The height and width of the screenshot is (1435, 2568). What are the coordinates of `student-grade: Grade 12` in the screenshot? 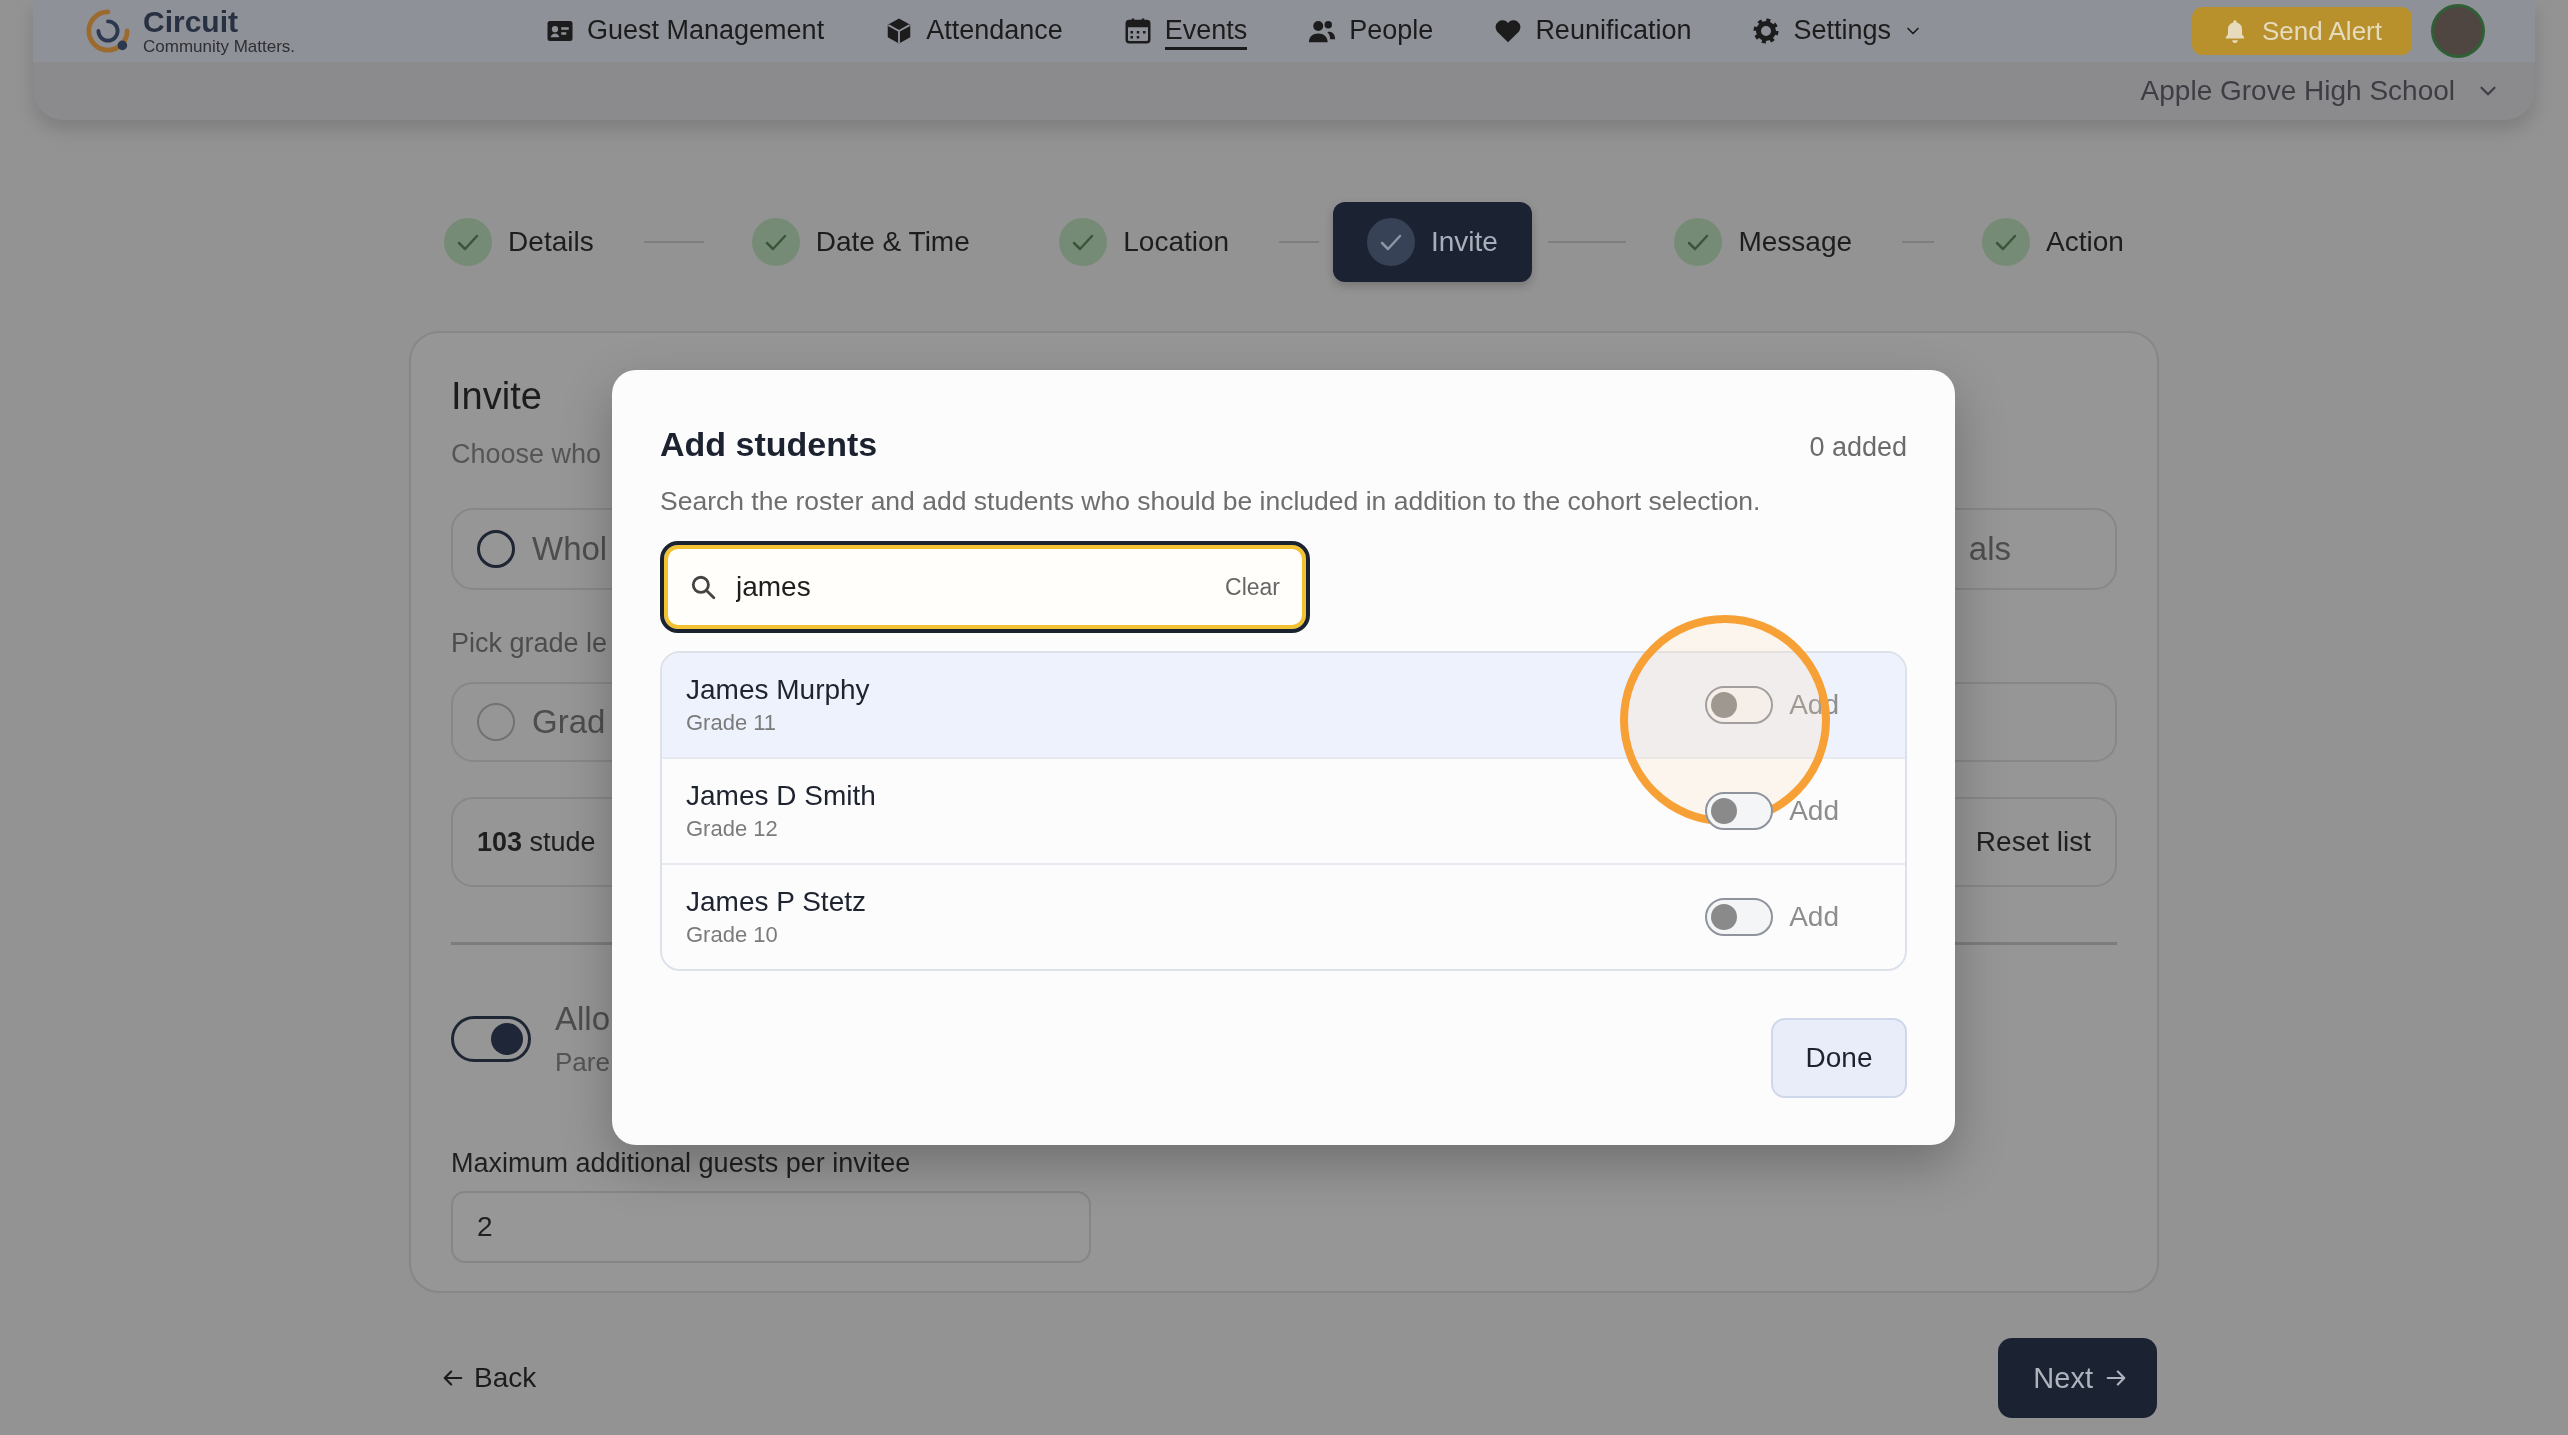 It's located at (732, 829).